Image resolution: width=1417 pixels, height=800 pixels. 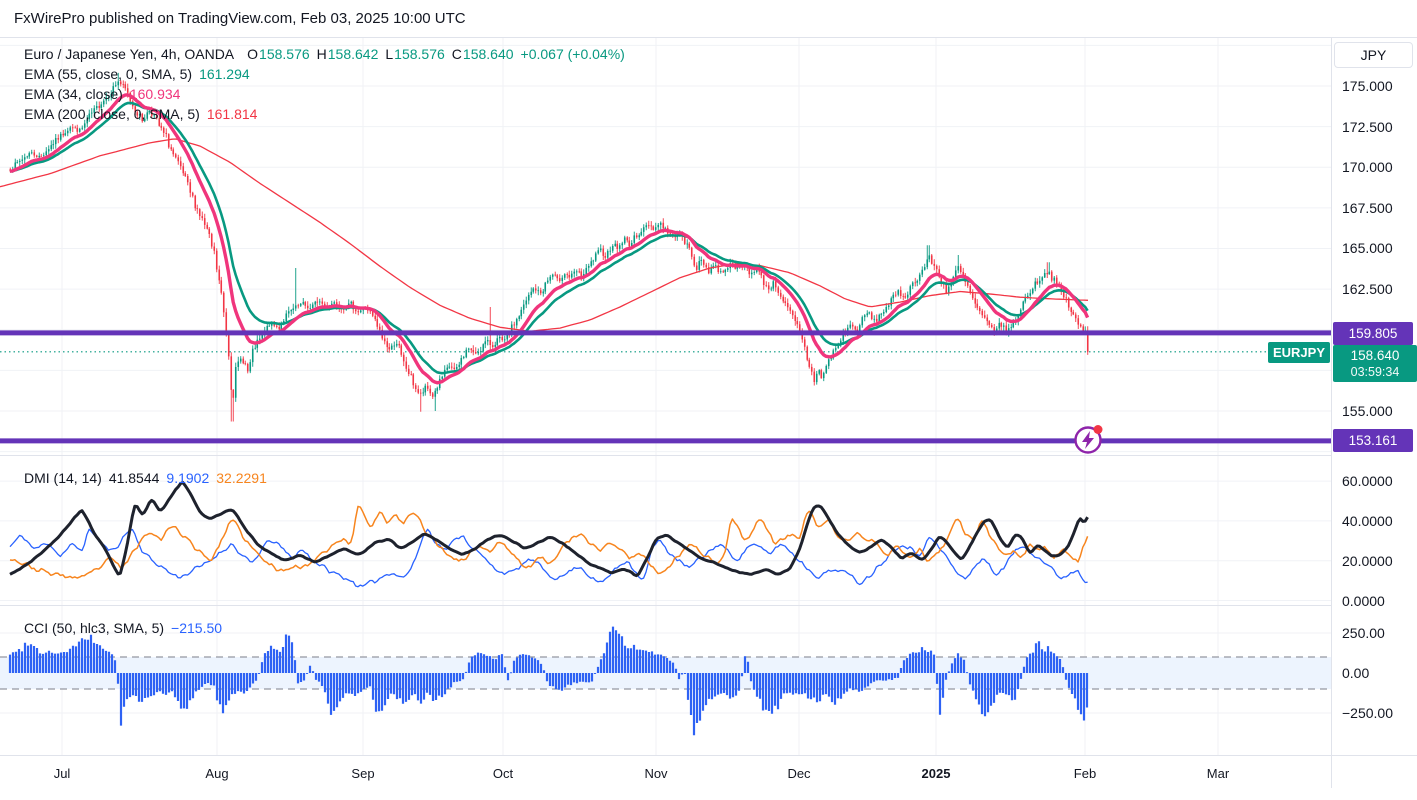 What do you see at coordinates (1363, 633) in the screenshot?
I see `cci-tick-label: 250.00` at bounding box center [1363, 633].